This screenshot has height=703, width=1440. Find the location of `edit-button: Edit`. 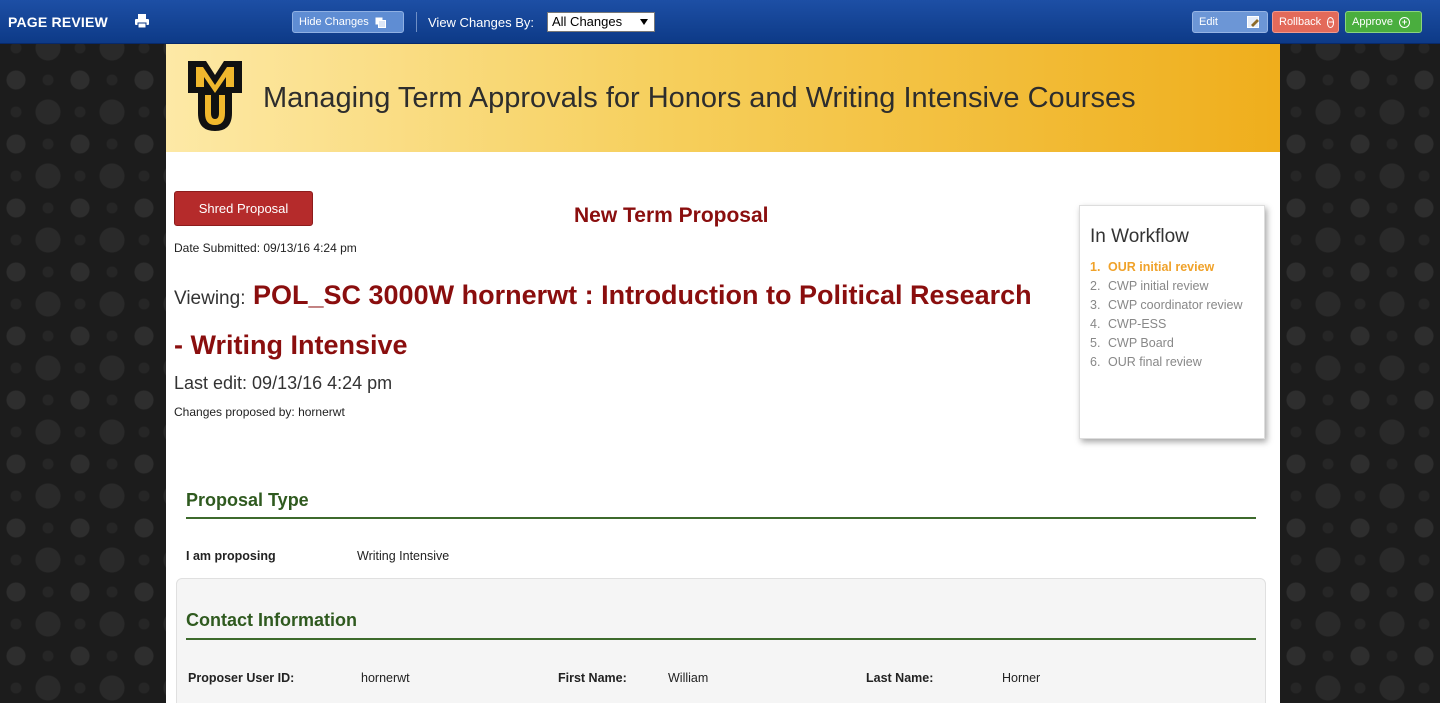

edit-button: Edit is located at coordinates (1230, 22).